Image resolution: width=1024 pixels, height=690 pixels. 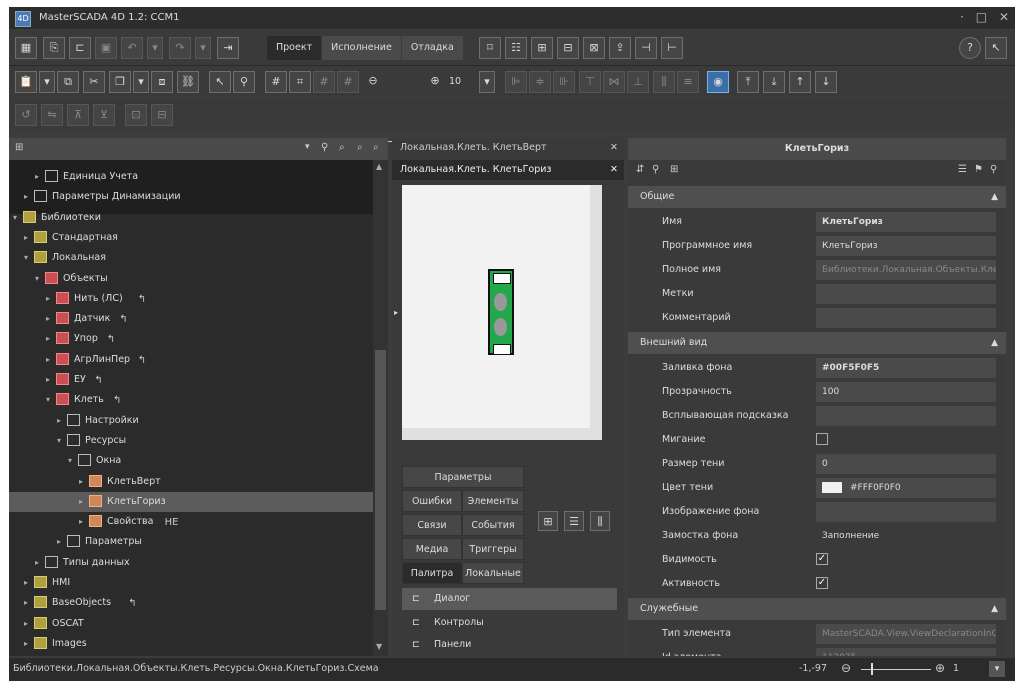 What do you see at coordinates (54, 48) in the screenshot?
I see `new-project-icon: ⎘` at bounding box center [54, 48].